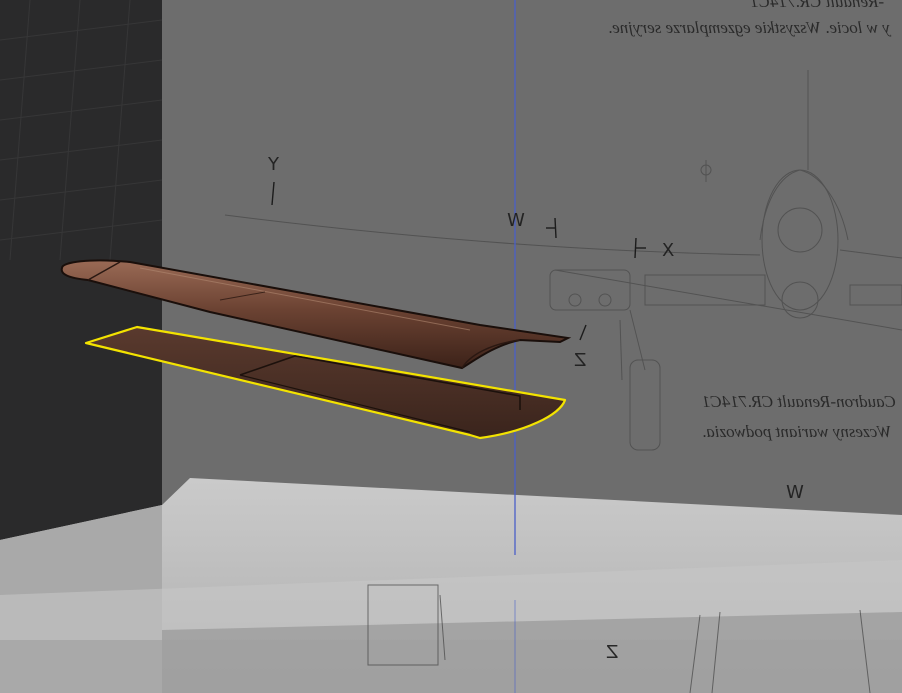 This screenshot has width=902, height=693. I want to click on axis-label-z-lower: Z, so click(612, 652).